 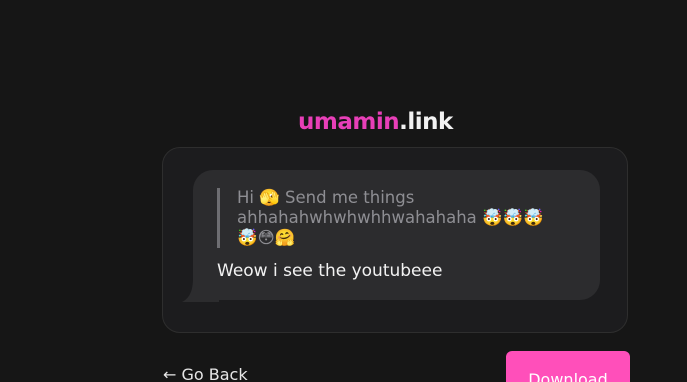 I want to click on site-logo: umamin .link, so click(x=375, y=122).